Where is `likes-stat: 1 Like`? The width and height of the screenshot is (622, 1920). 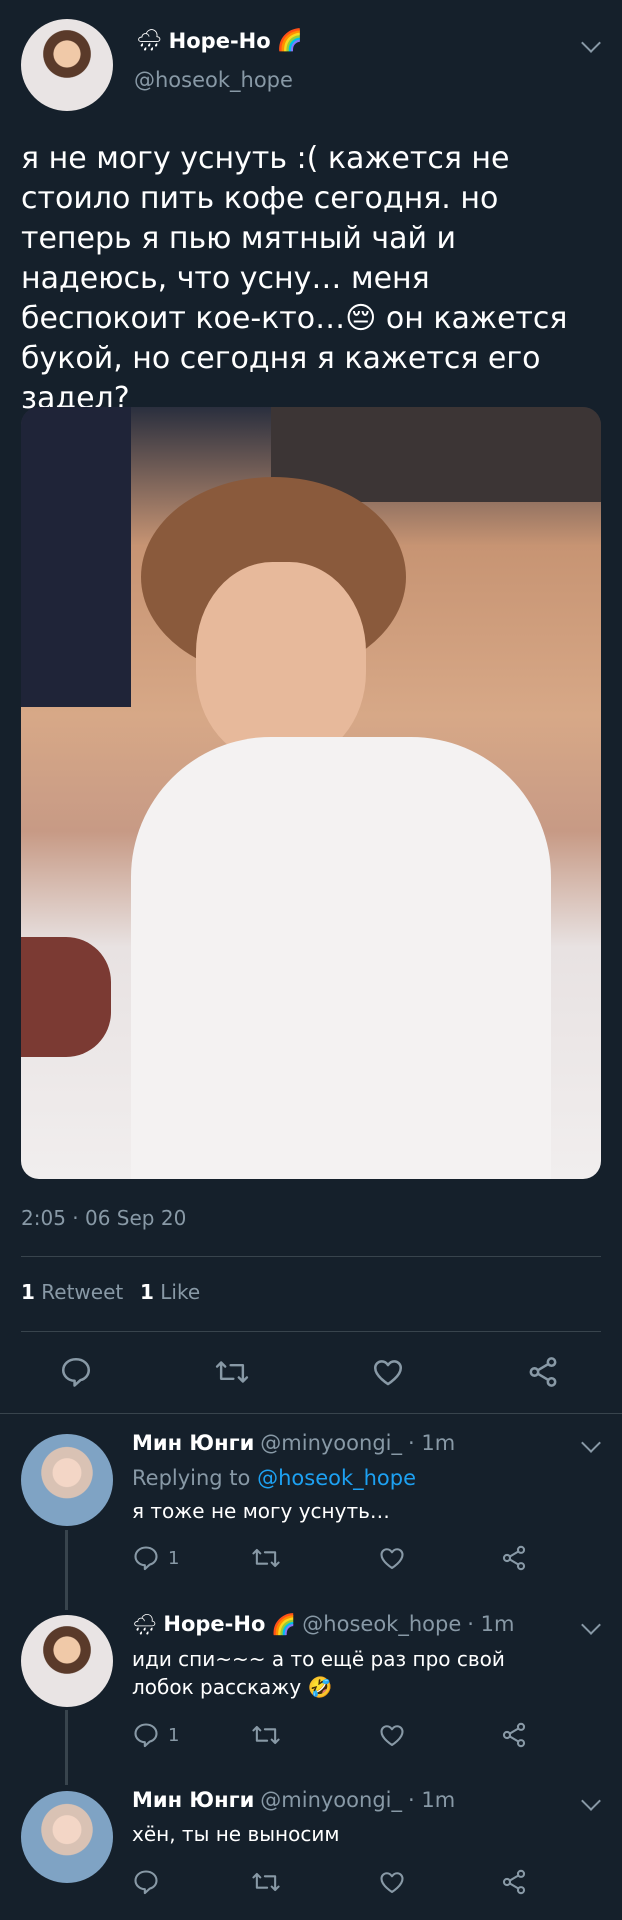
likes-stat: 1 Like is located at coordinates (170, 1292).